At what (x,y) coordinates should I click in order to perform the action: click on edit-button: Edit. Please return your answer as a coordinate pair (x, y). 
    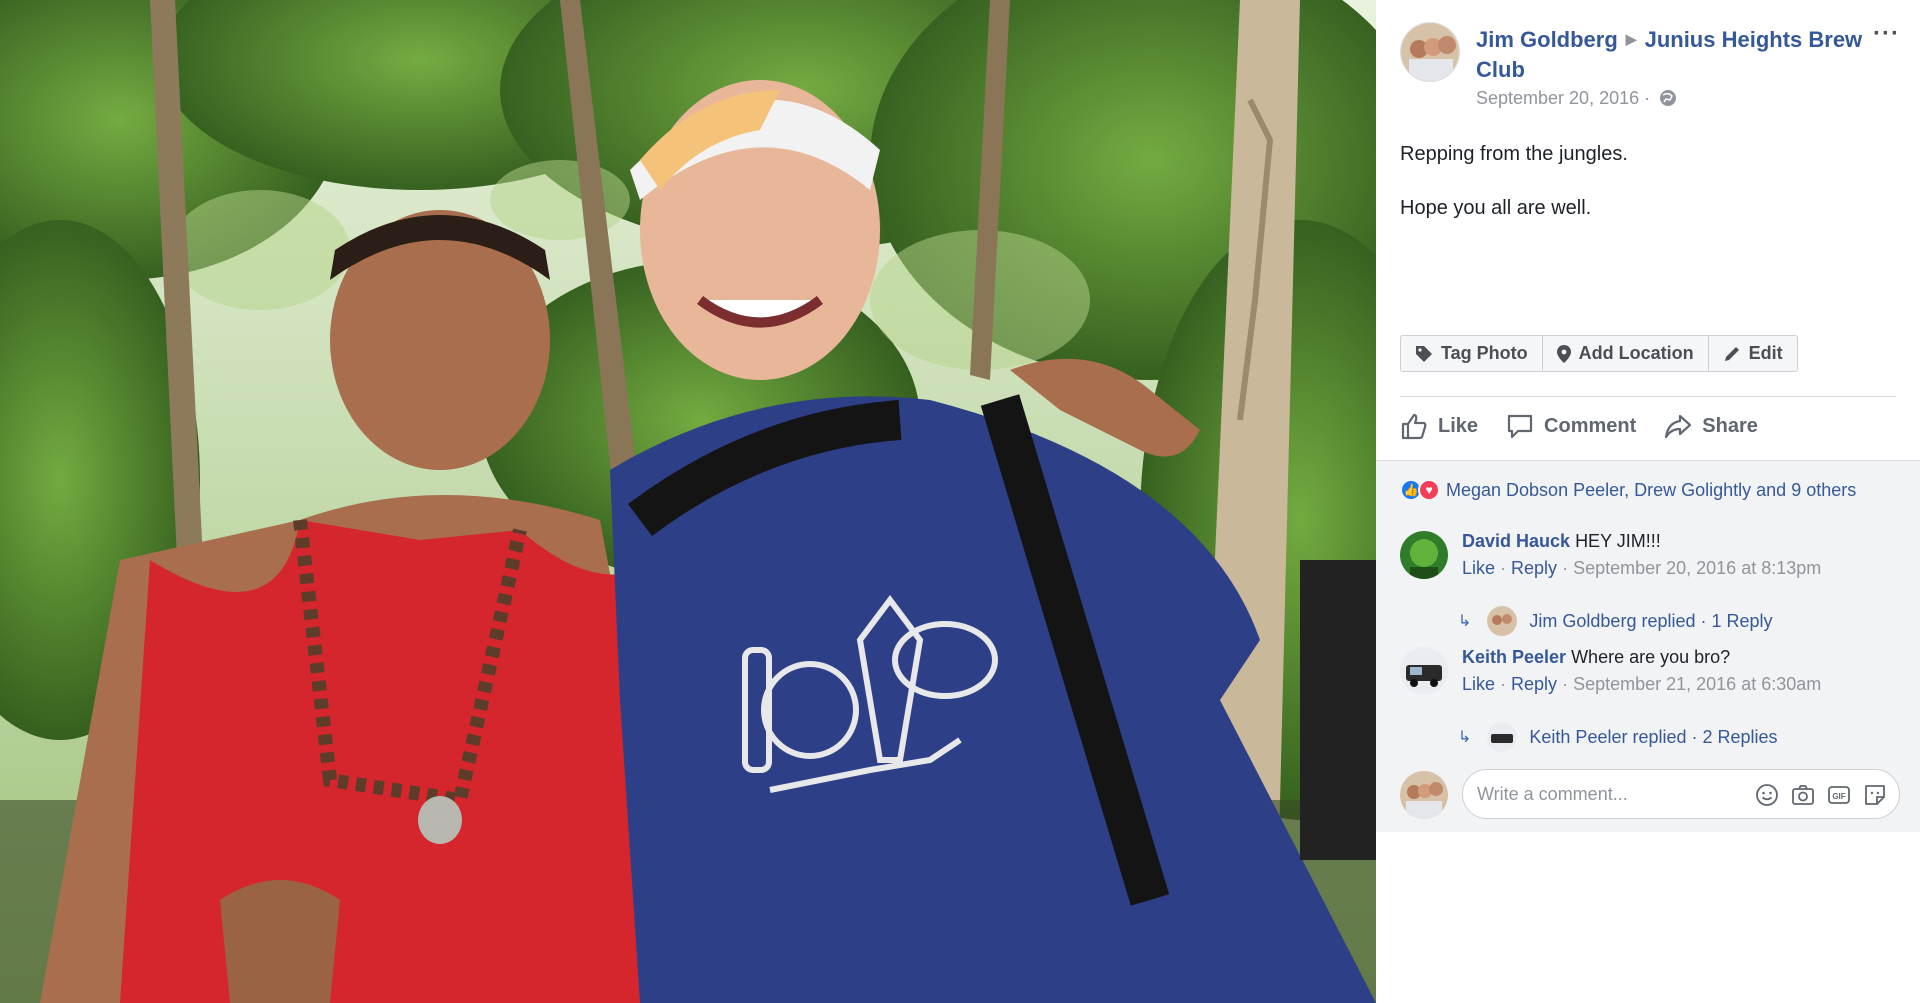
    Looking at the image, I should click on (1753, 353).